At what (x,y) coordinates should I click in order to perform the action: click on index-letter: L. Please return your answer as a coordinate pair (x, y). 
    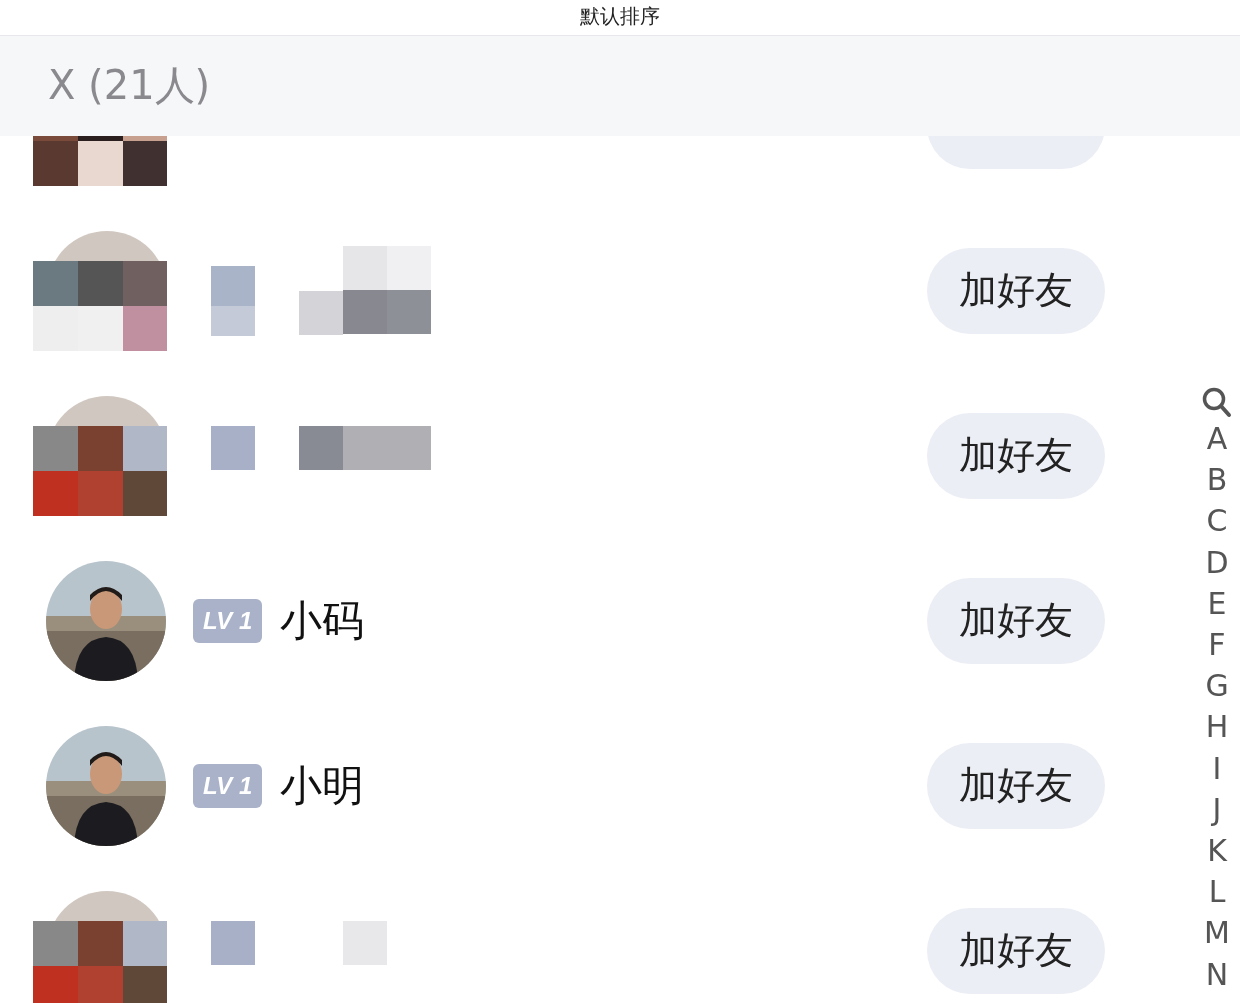
    Looking at the image, I should click on (1217, 892).